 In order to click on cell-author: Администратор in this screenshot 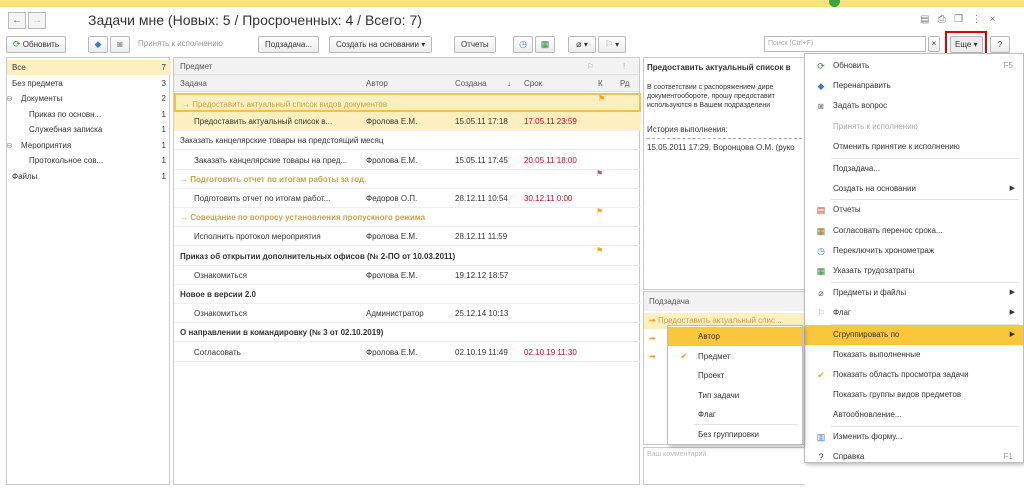, I will do `click(395, 314)`.